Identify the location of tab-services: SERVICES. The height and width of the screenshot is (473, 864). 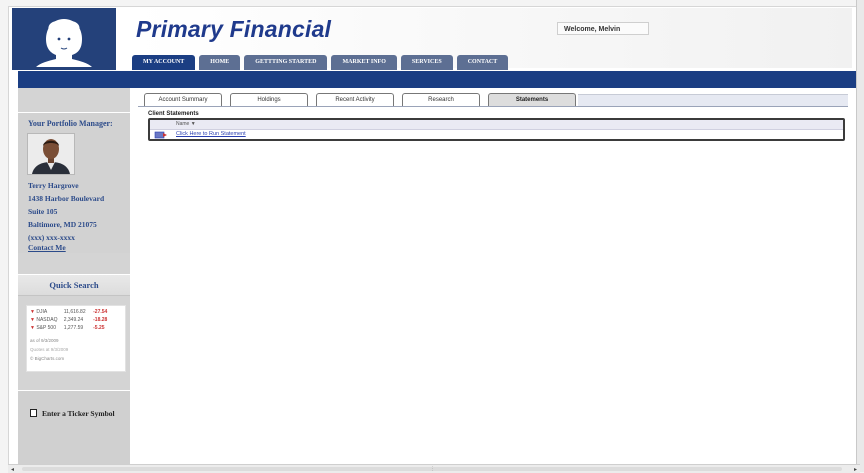
(426, 62).